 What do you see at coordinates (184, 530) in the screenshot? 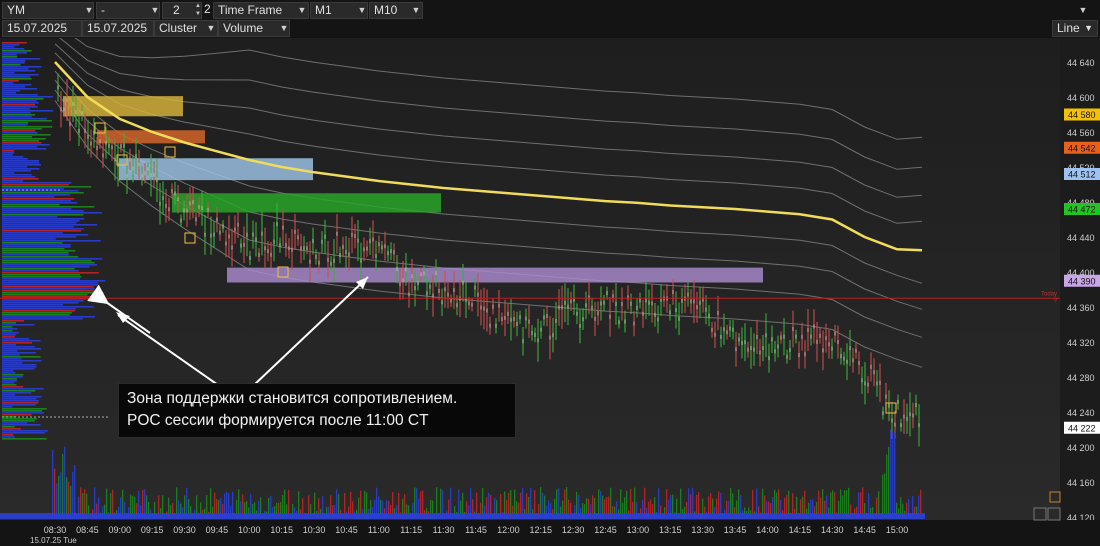
I see `x-tick-label: 09:30` at bounding box center [184, 530].